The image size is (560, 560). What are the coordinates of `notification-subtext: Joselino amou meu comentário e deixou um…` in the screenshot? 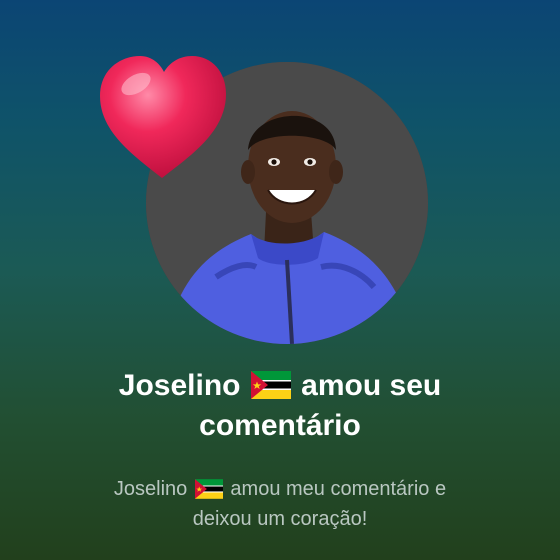 It's located at (280, 504).